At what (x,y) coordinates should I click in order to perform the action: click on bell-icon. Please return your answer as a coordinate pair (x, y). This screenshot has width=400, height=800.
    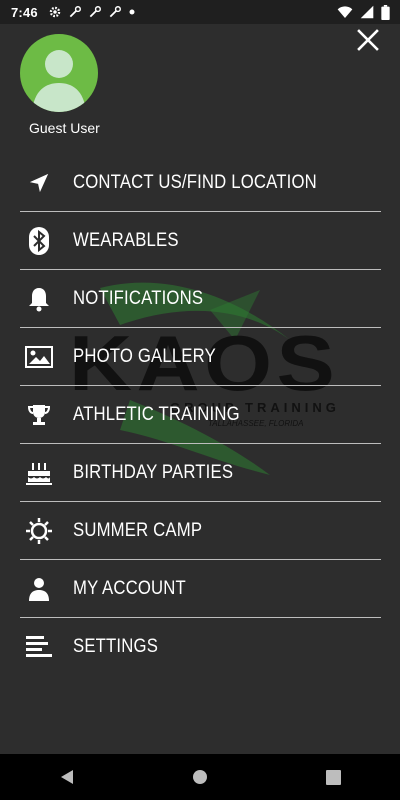
    Looking at the image, I should click on (39, 299).